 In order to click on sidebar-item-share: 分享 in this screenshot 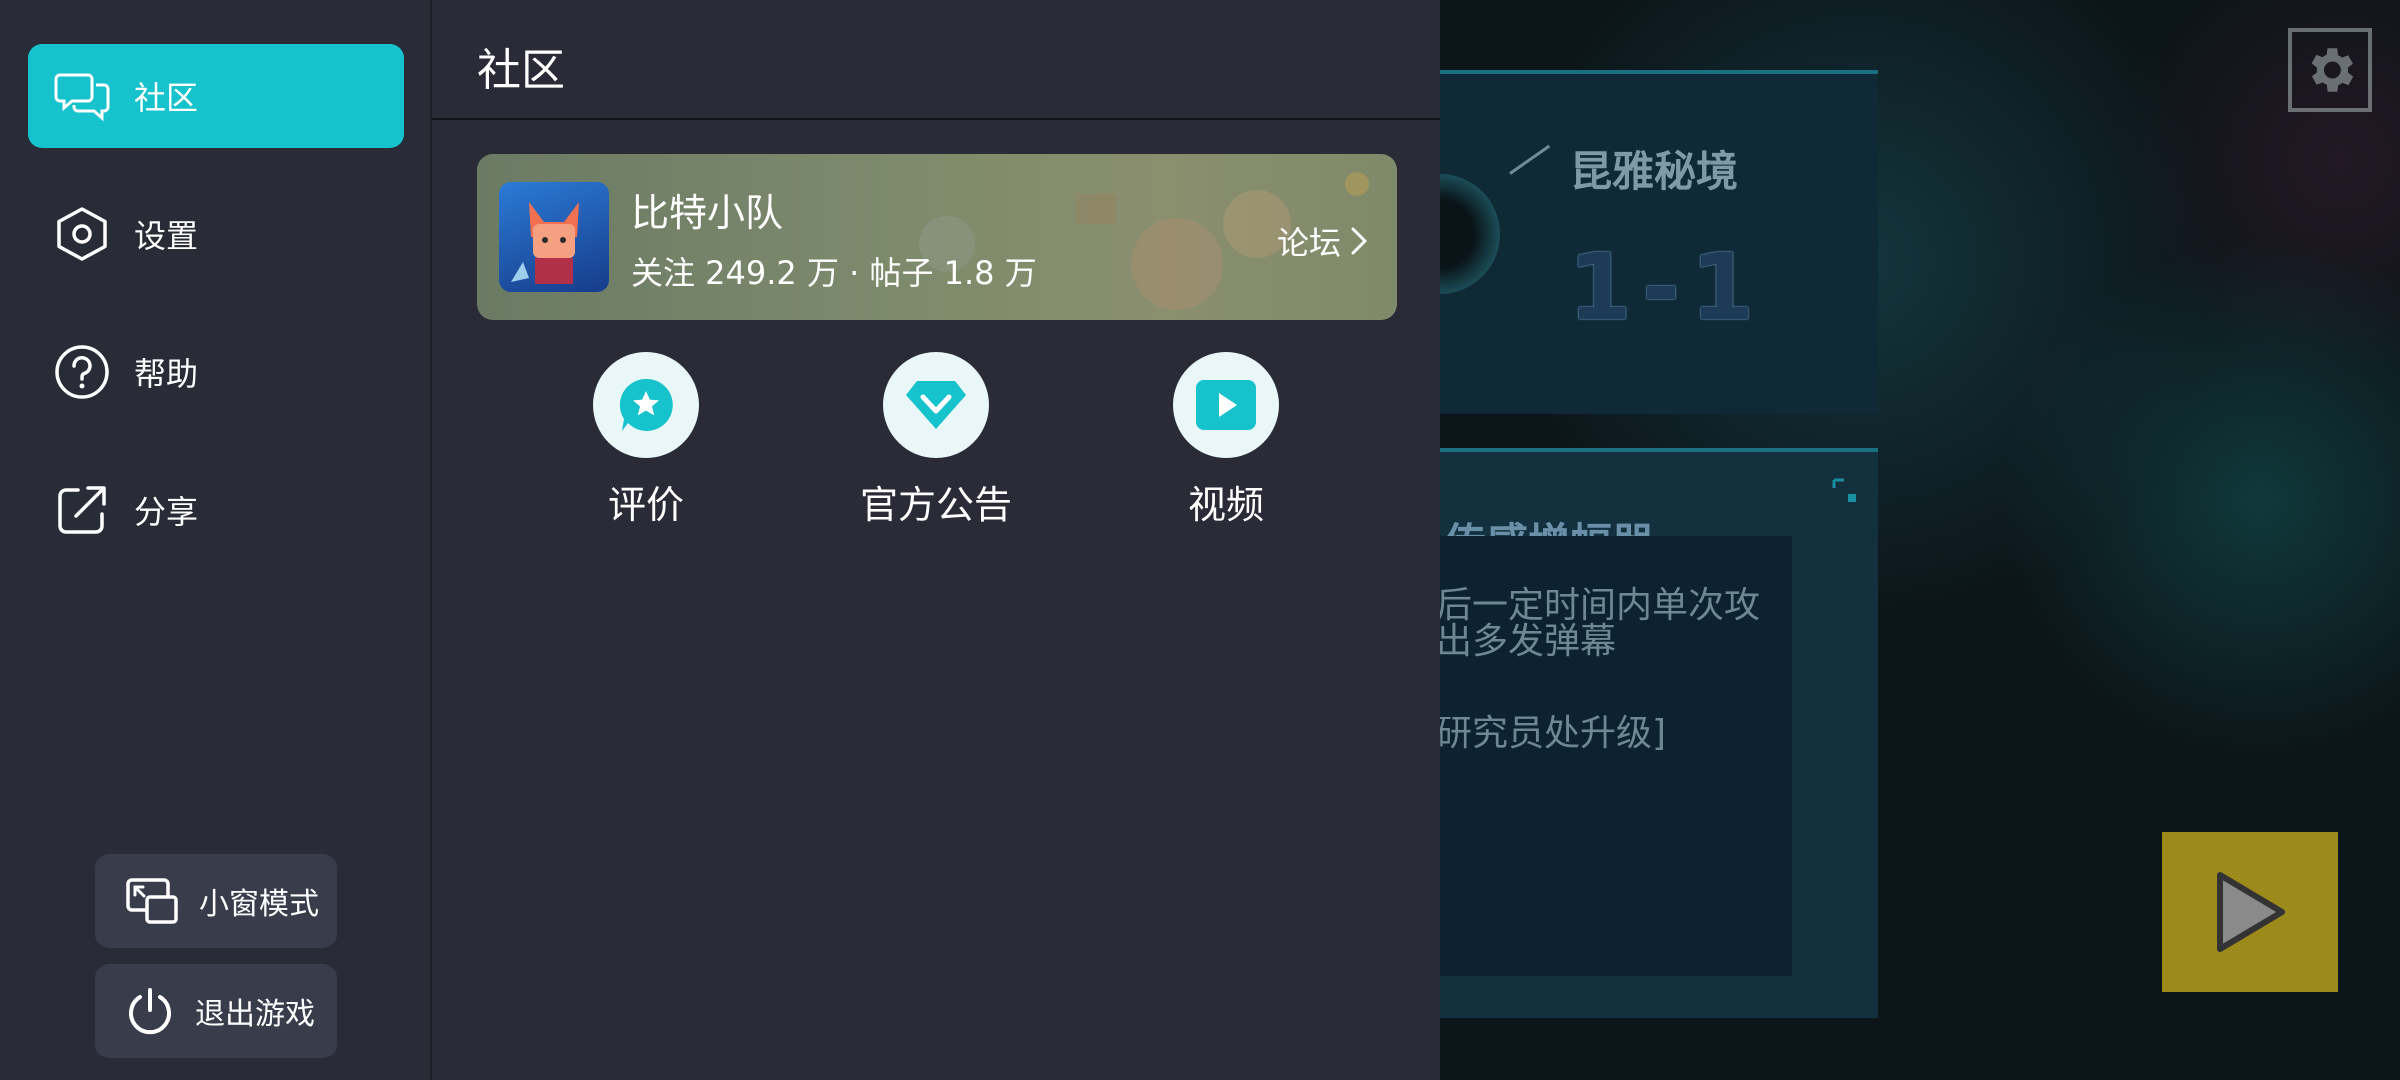, I will do `click(216, 510)`.